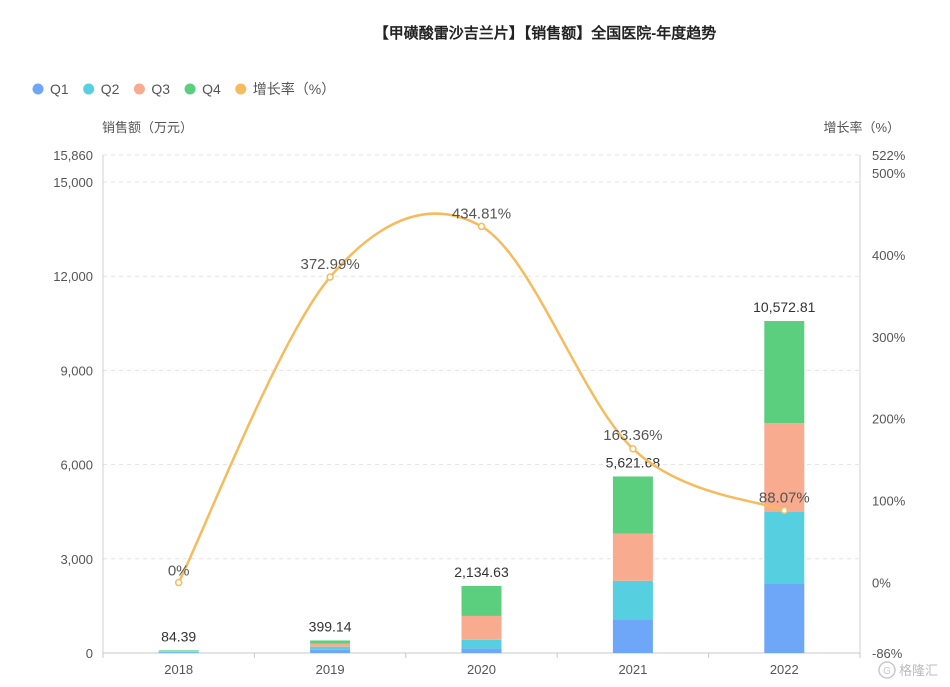 Image resolution: width=950 pixels, height=687 pixels. I want to click on x-axis: 2018 2019 2020 2021 2022, so click(481, 664).